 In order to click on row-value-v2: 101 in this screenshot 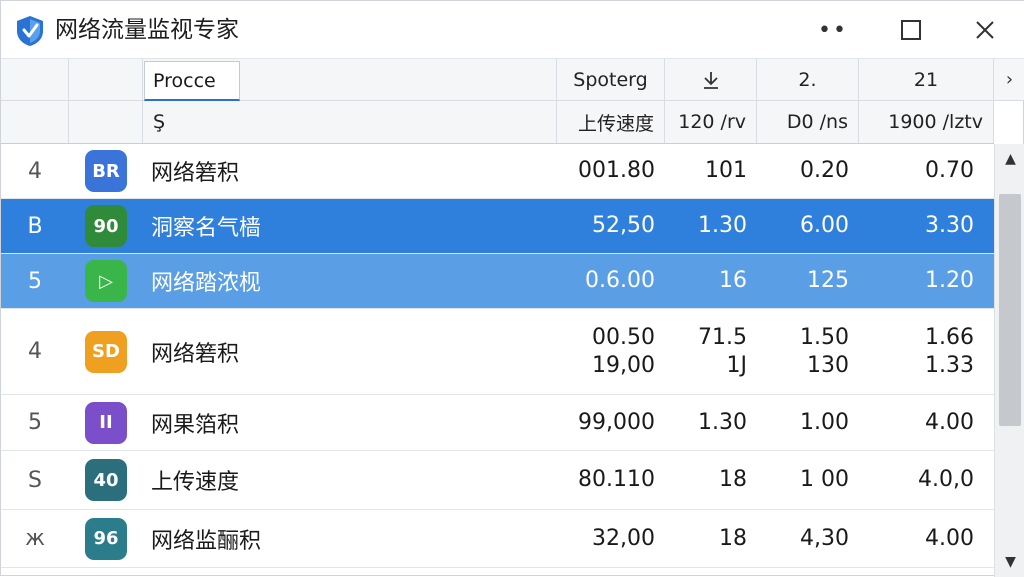, I will do `click(706, 171)`.